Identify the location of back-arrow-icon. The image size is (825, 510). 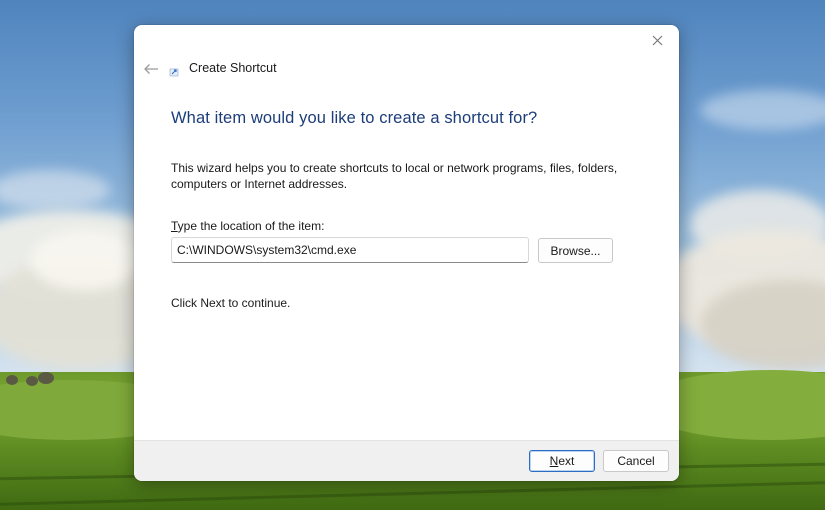
(151, 69).